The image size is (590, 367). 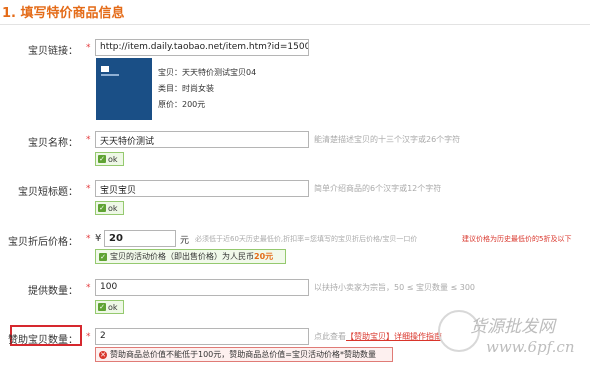 What do you see at coordinates (48, 192) in the screenshot?
I see `short-title-label: 宝贝短标题：` at bounding box center [48, 192].